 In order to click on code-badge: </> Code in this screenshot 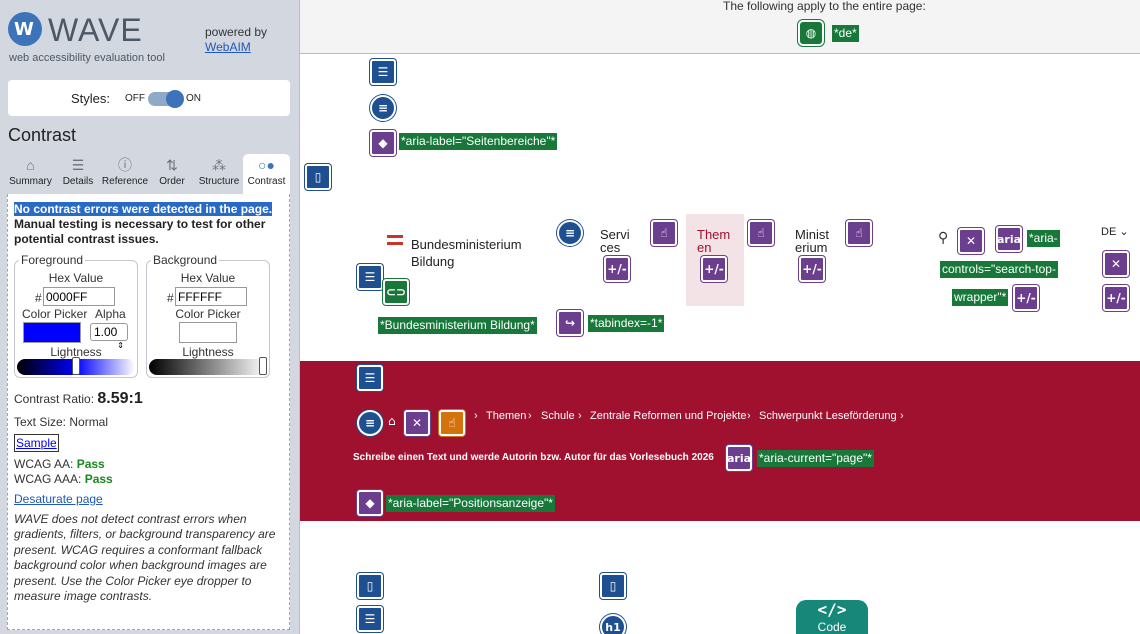, I will do `click(832, 617)`.